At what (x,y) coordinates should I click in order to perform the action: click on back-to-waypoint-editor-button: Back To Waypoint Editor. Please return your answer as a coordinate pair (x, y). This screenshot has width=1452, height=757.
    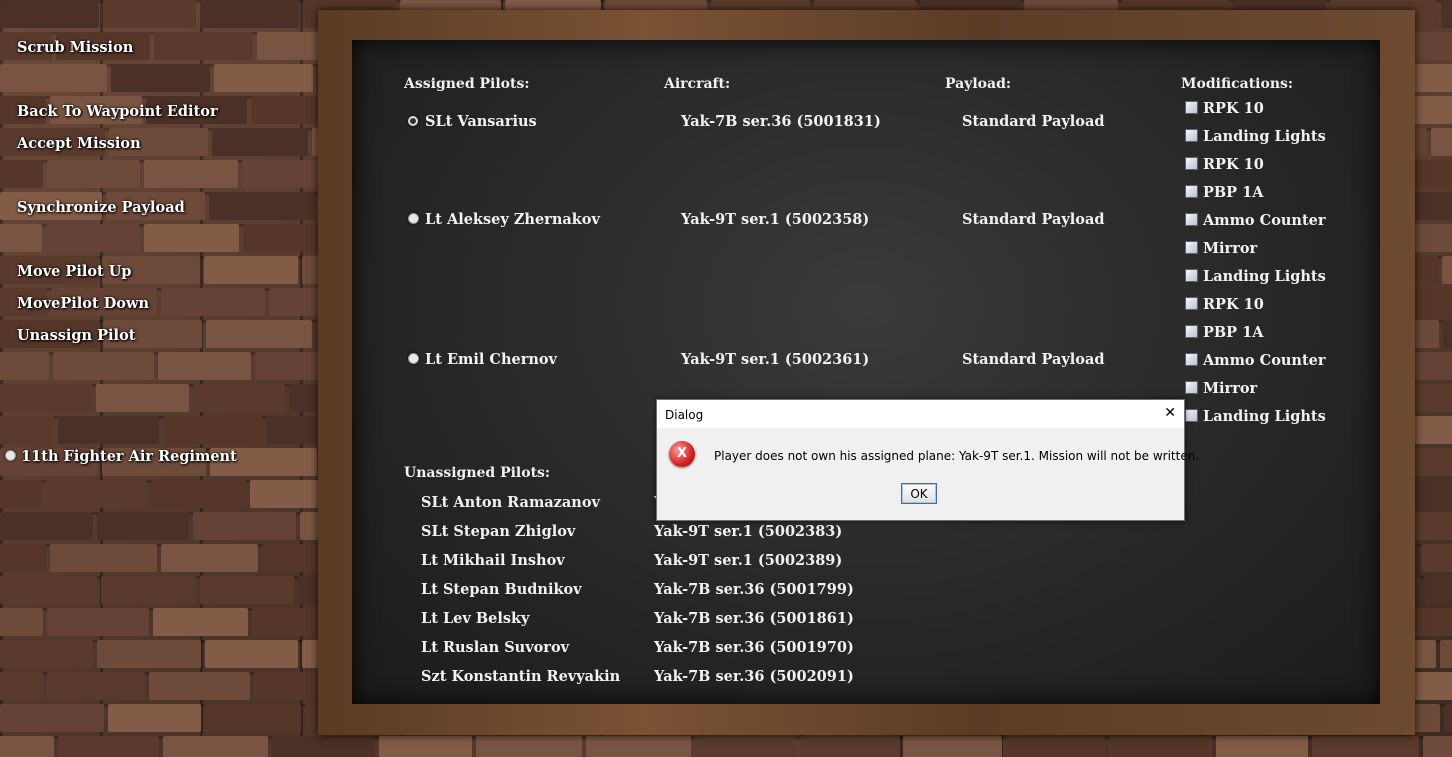
    Looking at the image, I should click on (117, 111).